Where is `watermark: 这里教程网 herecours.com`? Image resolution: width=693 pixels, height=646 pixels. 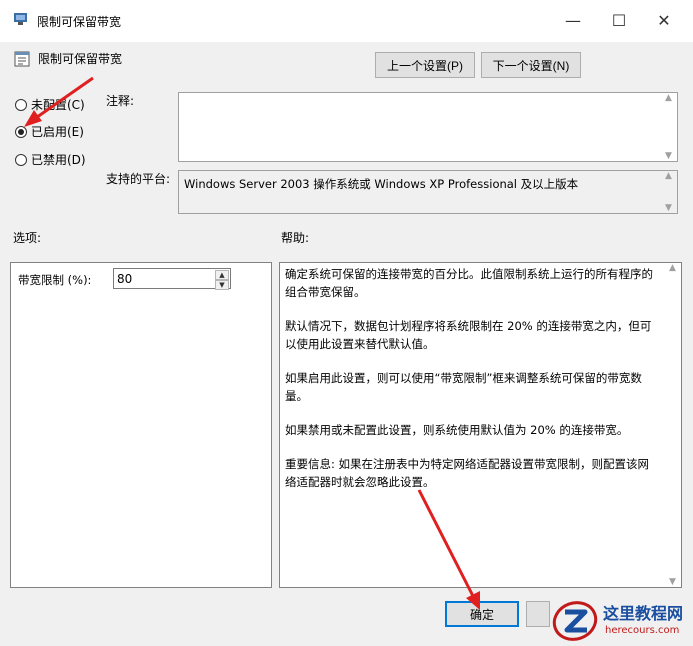 watermark: 这里教程网 herecours.com is located at coordinates (620, 621).